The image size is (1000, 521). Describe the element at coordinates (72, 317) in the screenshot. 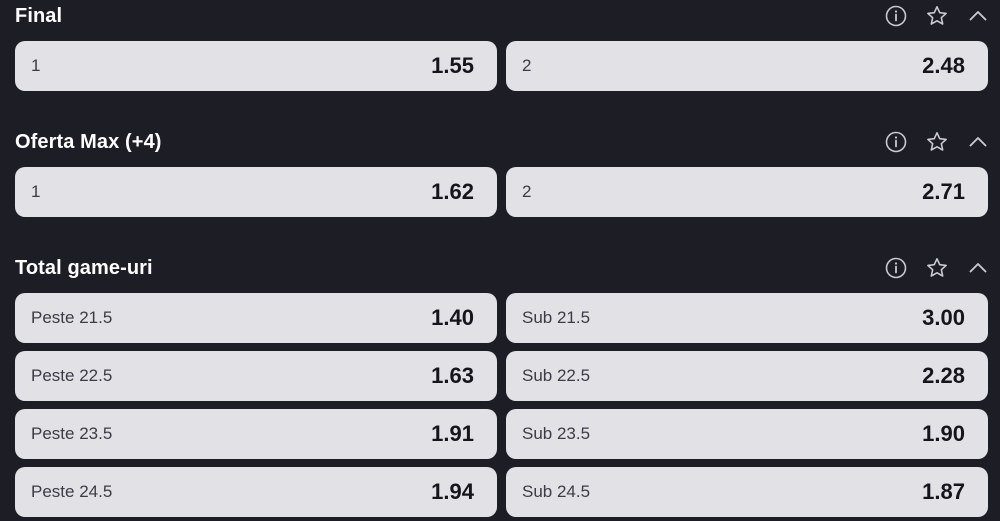

I see `odd-label: Peste 21.5` at that location.